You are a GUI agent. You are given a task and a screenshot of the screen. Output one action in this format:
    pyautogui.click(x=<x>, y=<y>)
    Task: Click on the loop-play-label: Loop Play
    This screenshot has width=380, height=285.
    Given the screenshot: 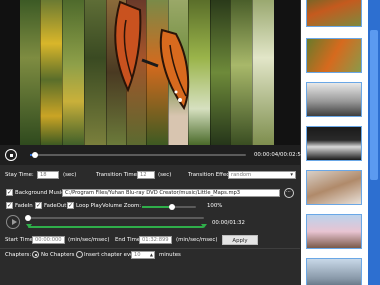 What is the action you would take?
    pyautogui.click(x=89, y=206)
    